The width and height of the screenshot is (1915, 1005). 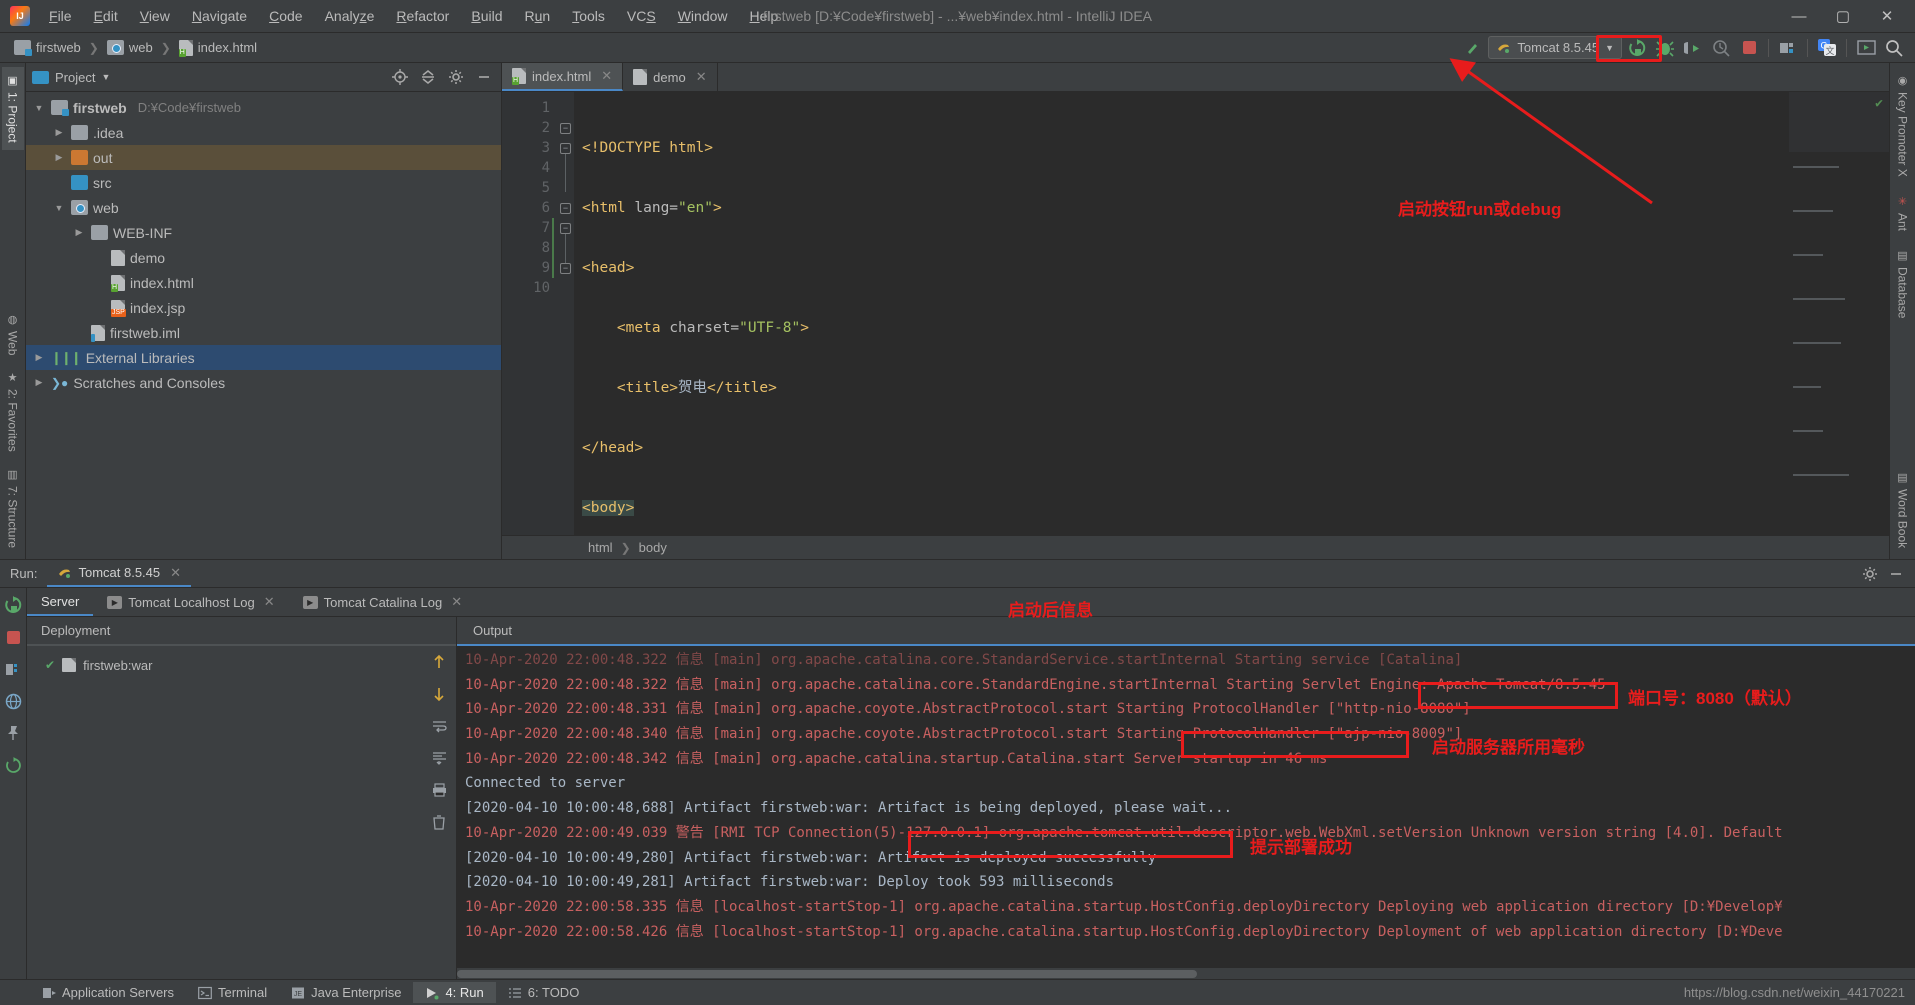 I want to click on chevron-down-icon: ▼, so click(x=105, y=77).